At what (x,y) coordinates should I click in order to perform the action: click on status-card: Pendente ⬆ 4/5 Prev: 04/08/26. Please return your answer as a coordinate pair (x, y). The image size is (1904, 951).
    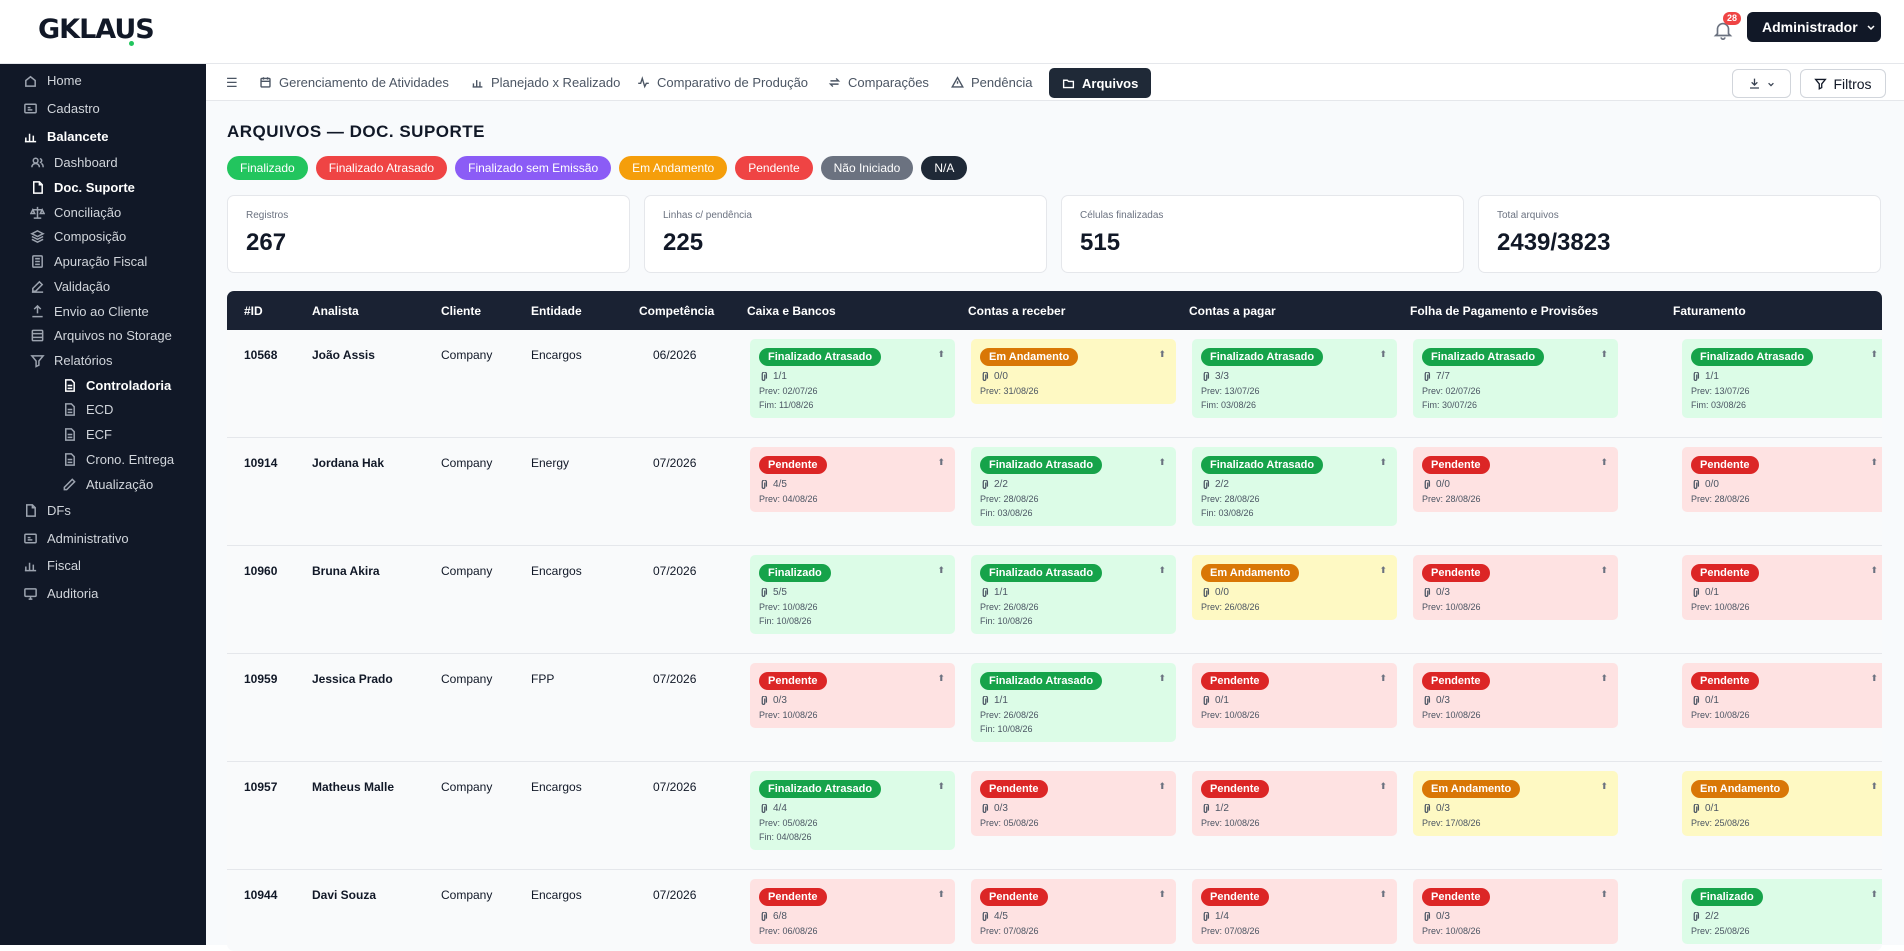
    Looking at the image, I should click on (852, 479).